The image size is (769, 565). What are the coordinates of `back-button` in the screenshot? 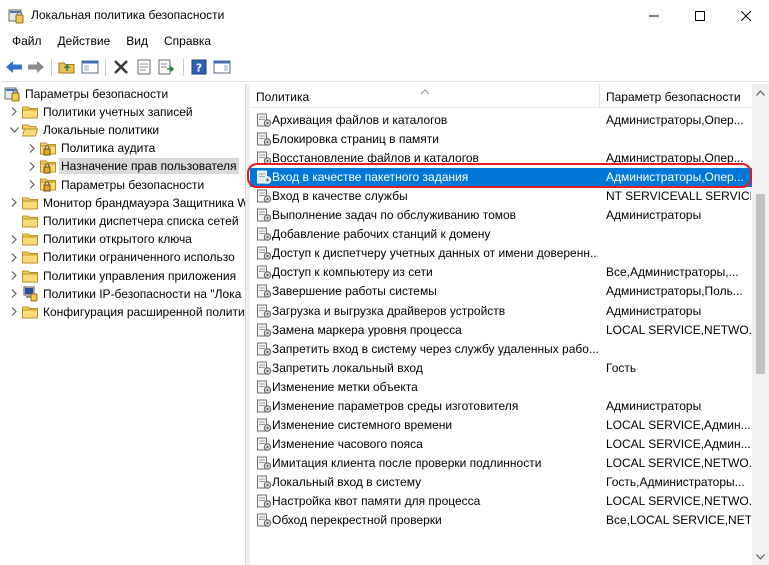 It's located at (14, 67).